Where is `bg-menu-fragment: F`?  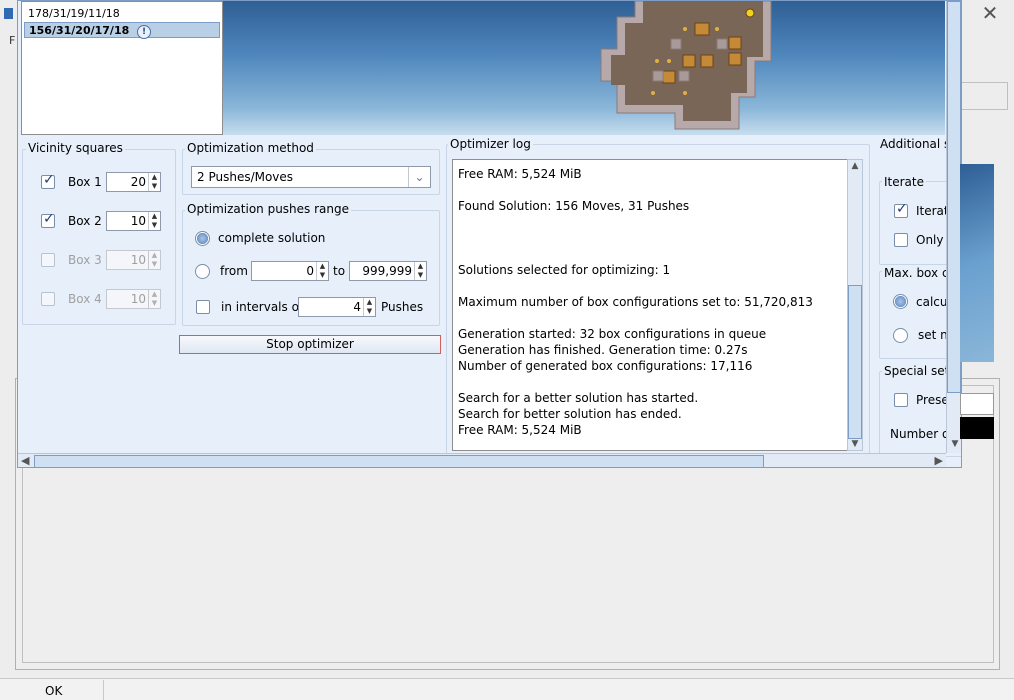
bg-menu-fragment: F is located at coordinates (12, 40).